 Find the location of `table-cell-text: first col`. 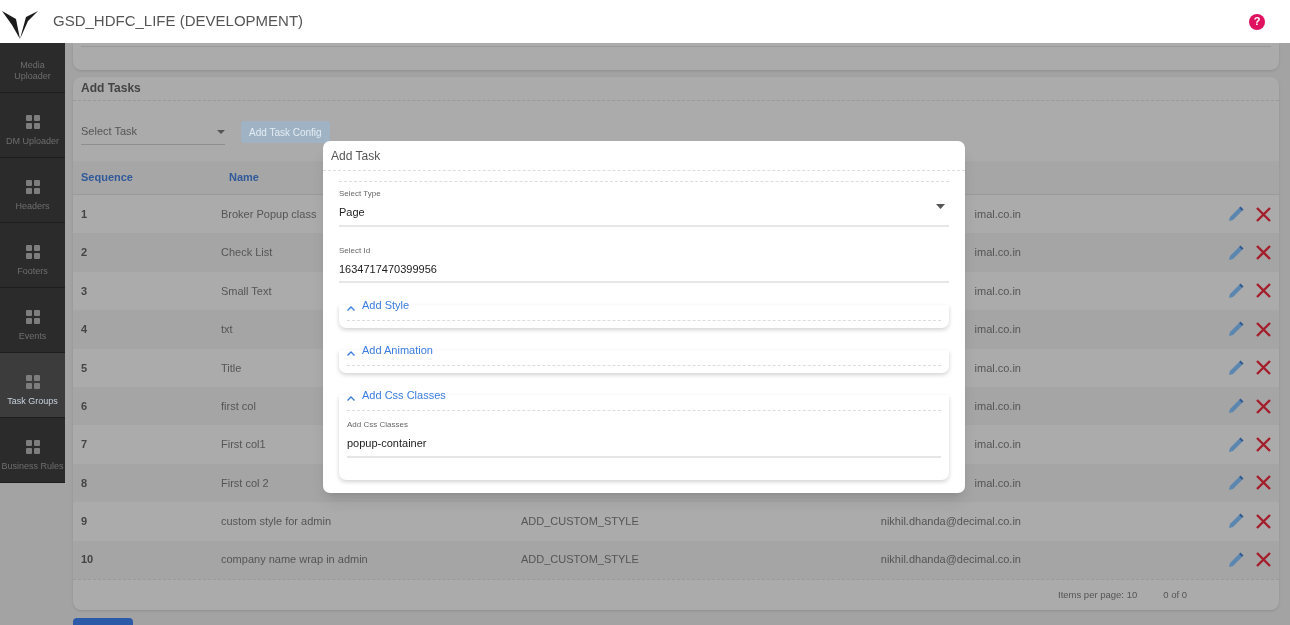

table-cell-text: first col is located at coordinates (238, 406).